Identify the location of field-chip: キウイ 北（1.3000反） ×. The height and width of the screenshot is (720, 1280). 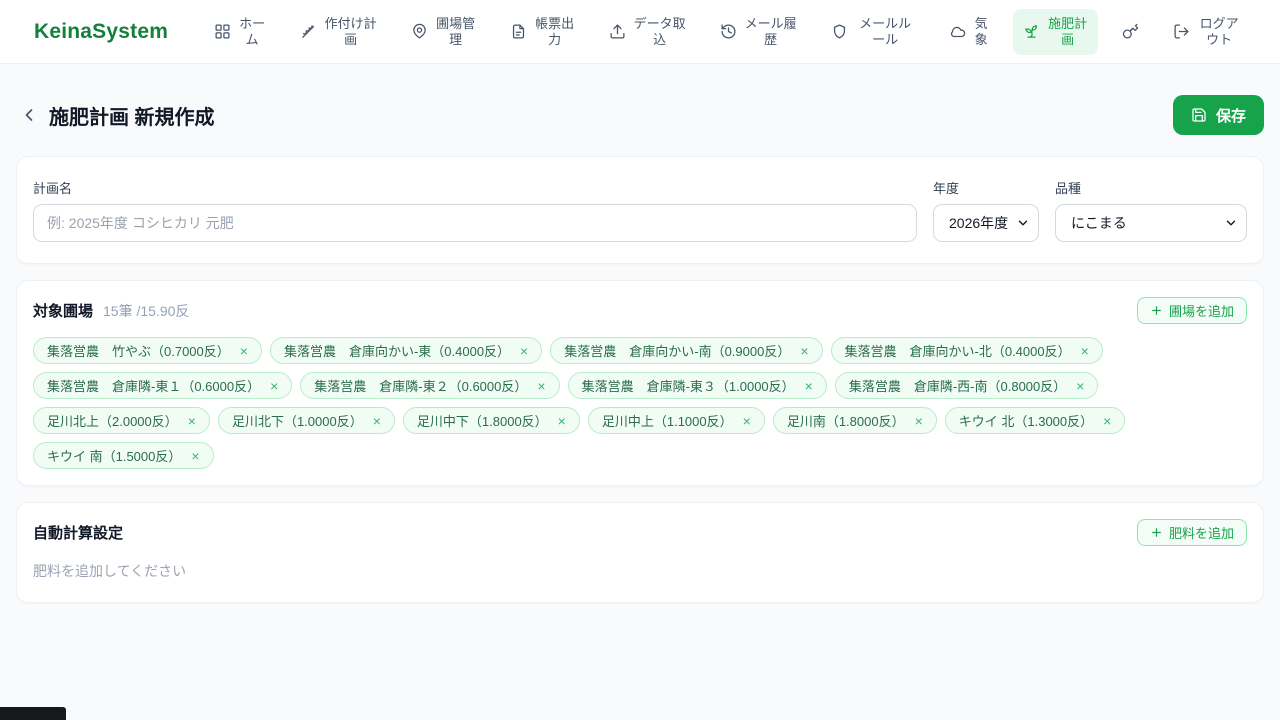
(1035, 420).